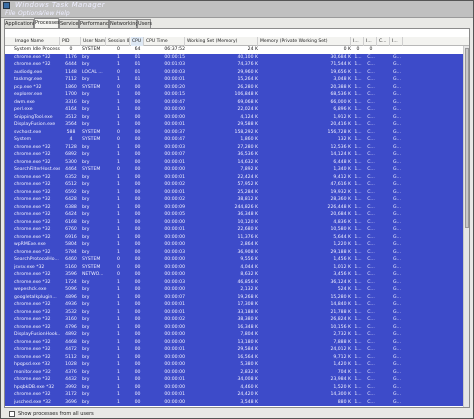  I want to click on column-header-cpu: CPU, so click(137, 41).